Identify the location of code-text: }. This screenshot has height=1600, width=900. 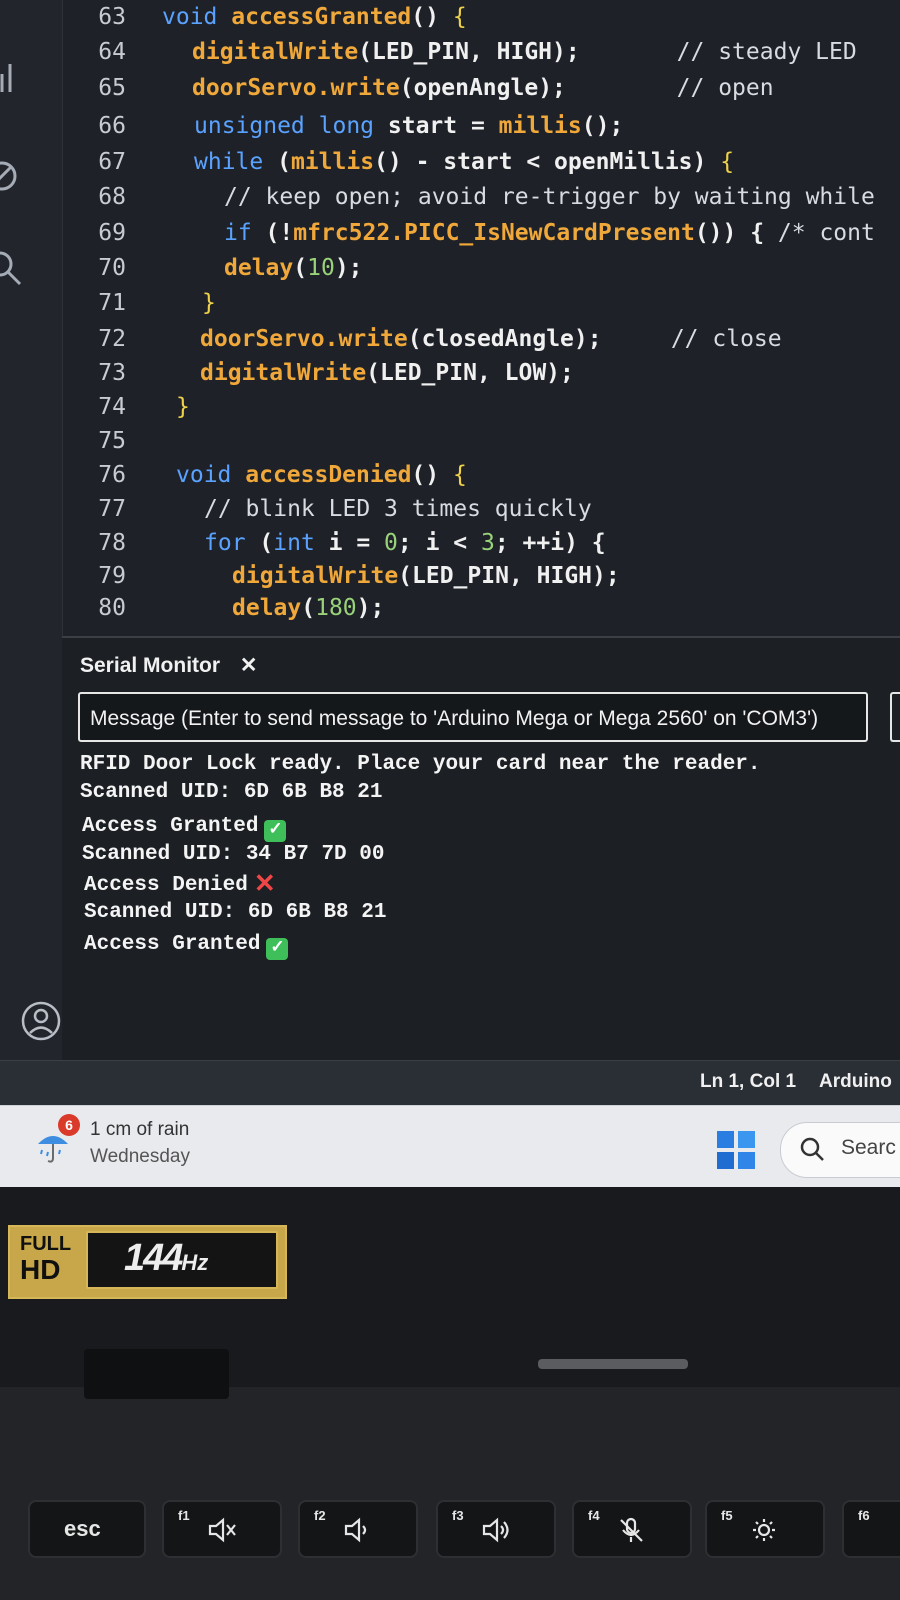
(183, 407).